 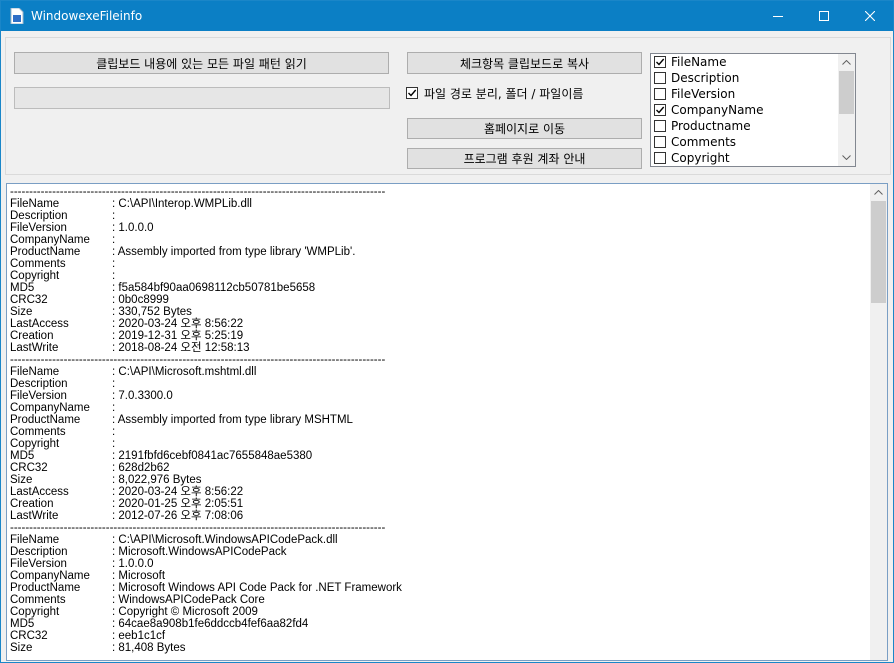 I want to click on field-option-filename: FileName, so click(x=746, y=62).